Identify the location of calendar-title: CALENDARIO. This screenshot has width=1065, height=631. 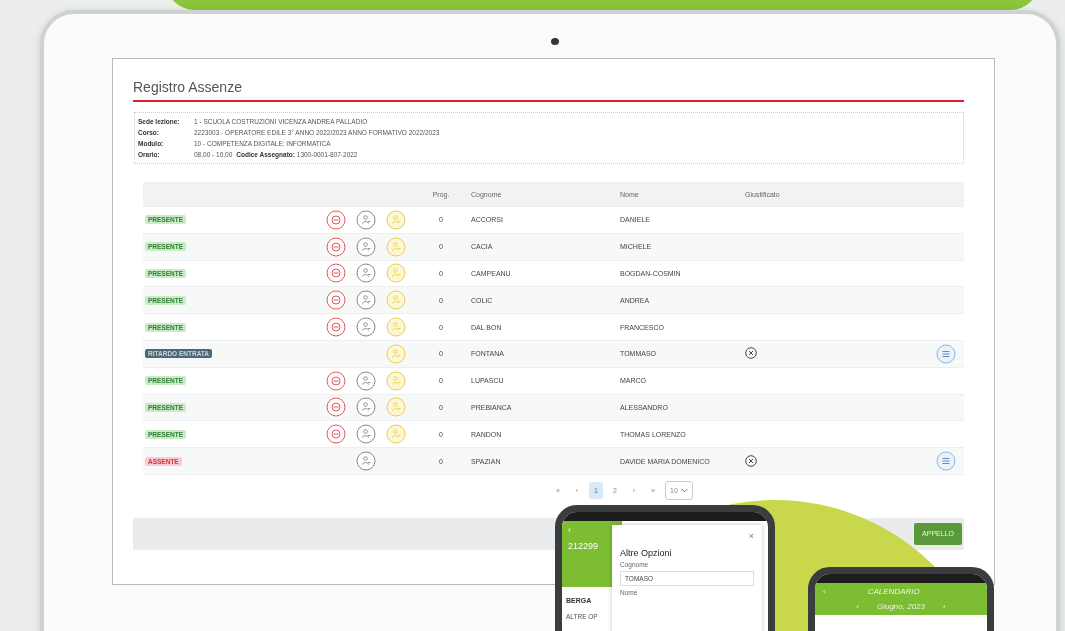
(893, 591).